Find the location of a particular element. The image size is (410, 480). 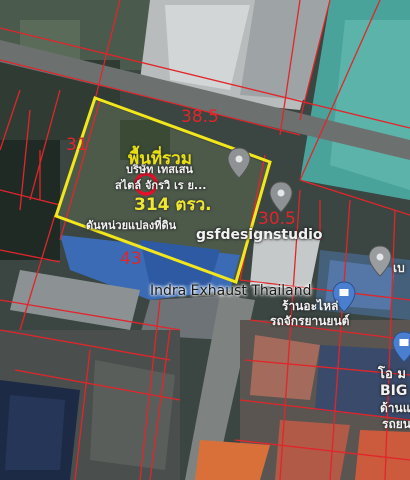

poi-label-edge: รถยนต์ is located at coordinates (396, 424).